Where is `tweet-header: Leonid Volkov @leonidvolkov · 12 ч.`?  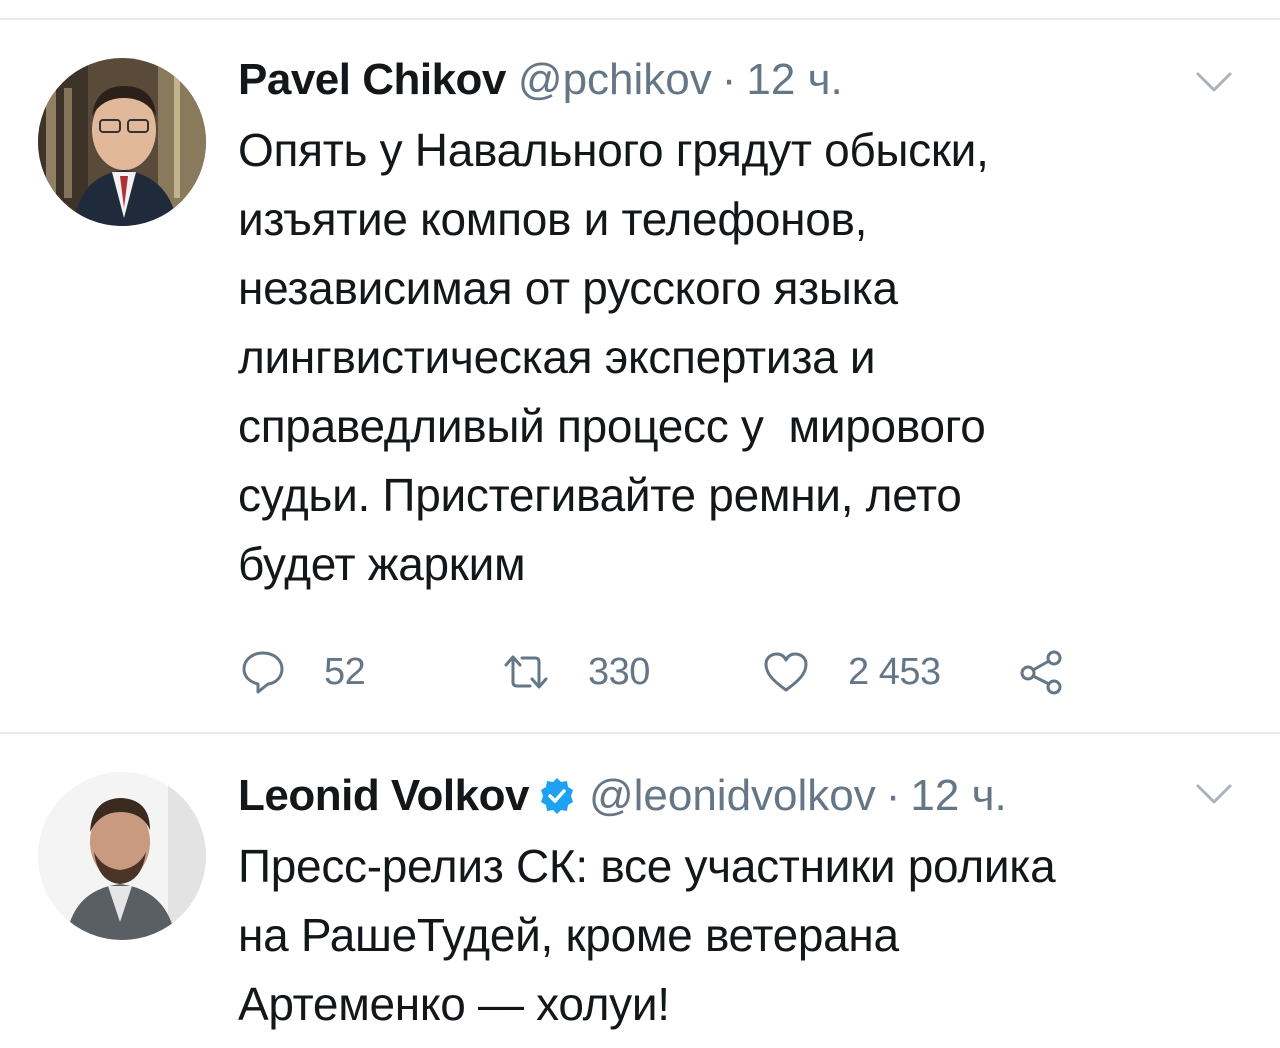
tweet-header: Leonid Volkov @leonidvolkov · 12 ч. is located at coordinates (622, 798).